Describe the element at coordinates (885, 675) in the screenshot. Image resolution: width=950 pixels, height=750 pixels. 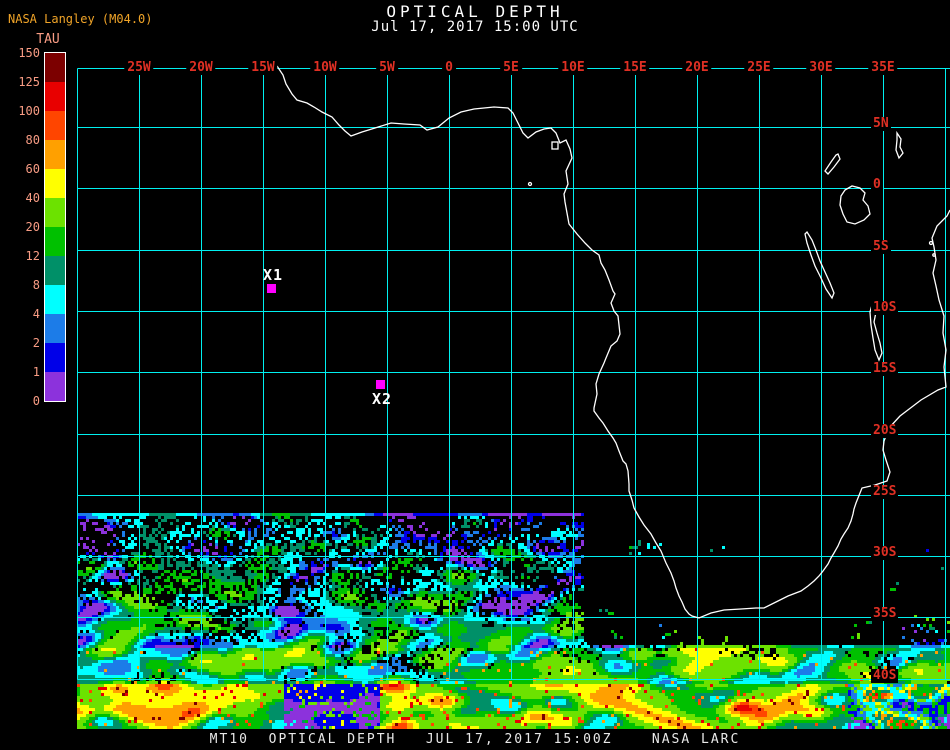
I see `lat-label-40s: 40S` at that location.